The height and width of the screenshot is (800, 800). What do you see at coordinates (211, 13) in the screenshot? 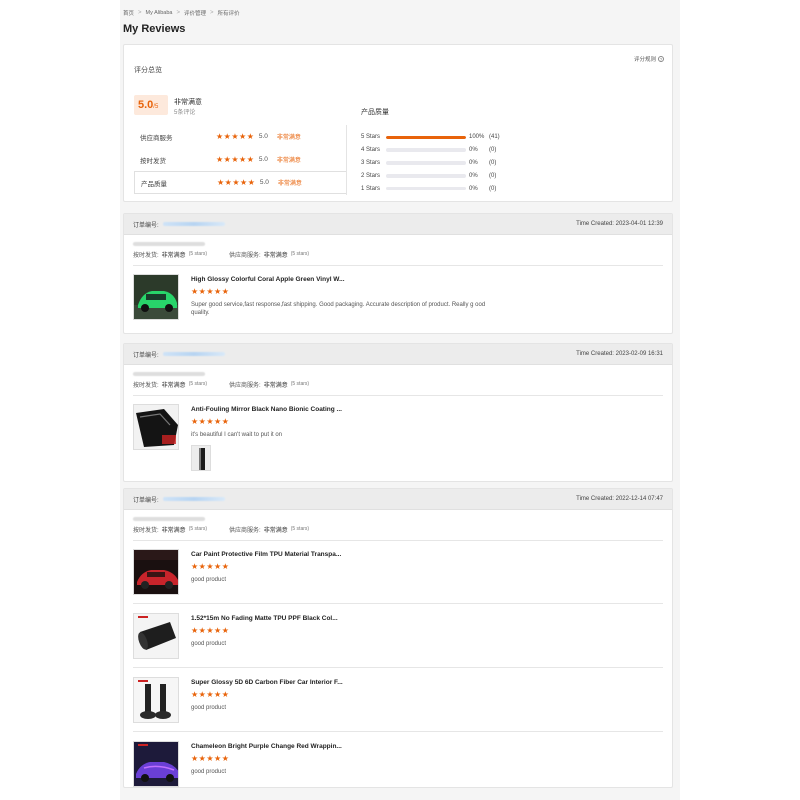
I see `chevron-right-icon: >` at bounding box center [211, 13].